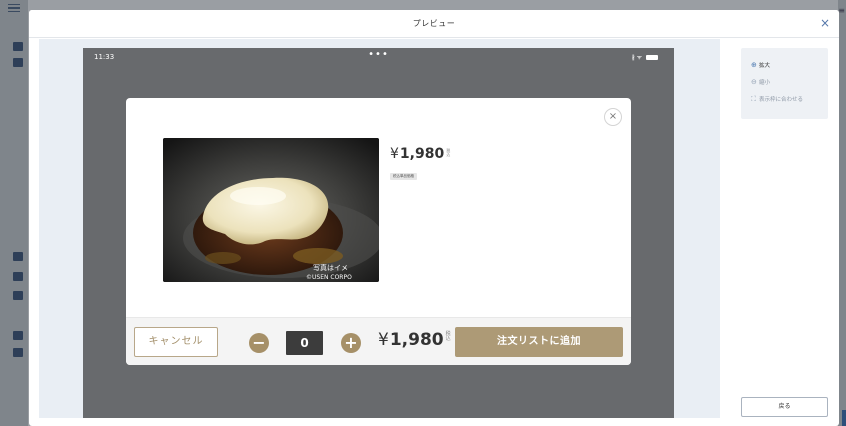  I want to click on background-right-edge: ≡, so click(842, 213).